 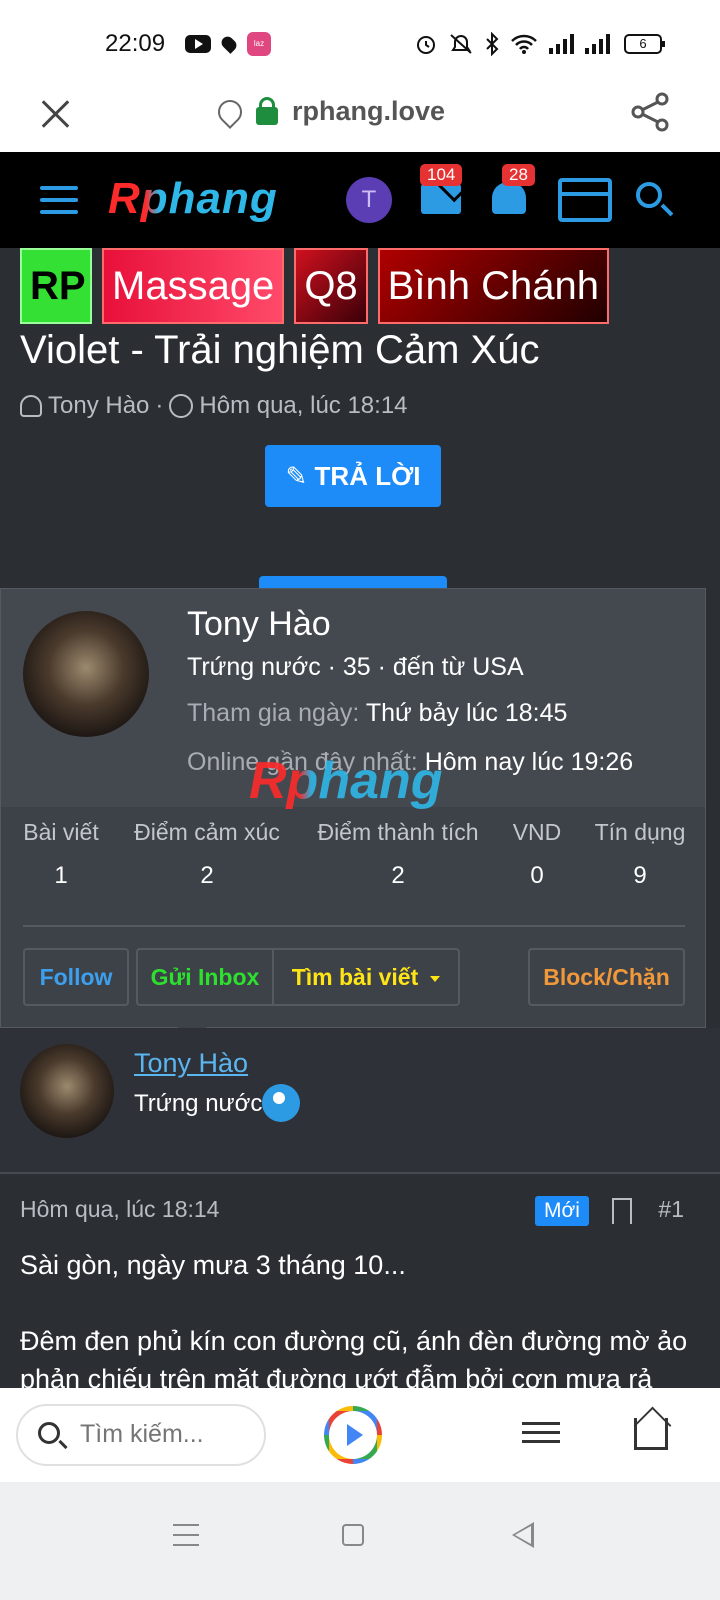 What do you see at coordinates (59, 200) in the screenshot?
I see `menu-icon` at bounding box center [59, 200].